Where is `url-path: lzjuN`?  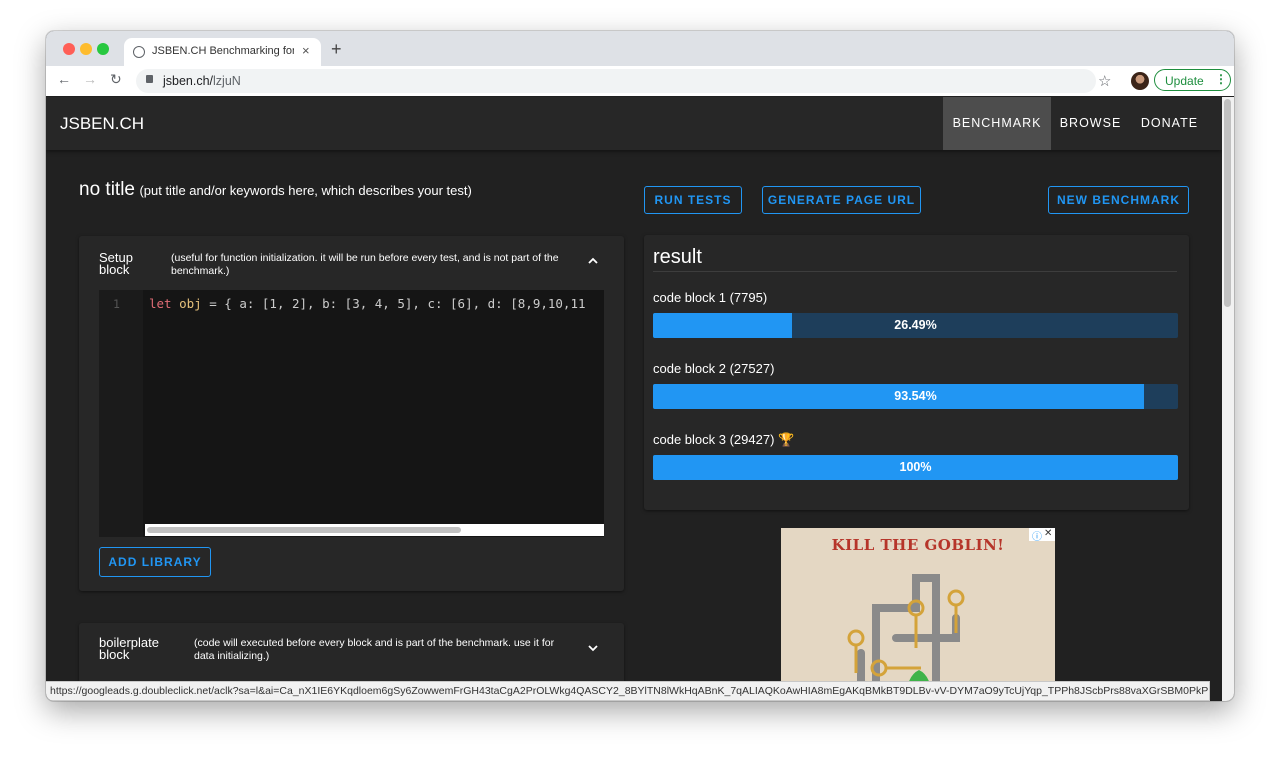 url-path: lzjuN is located at coordinates (227, 81).